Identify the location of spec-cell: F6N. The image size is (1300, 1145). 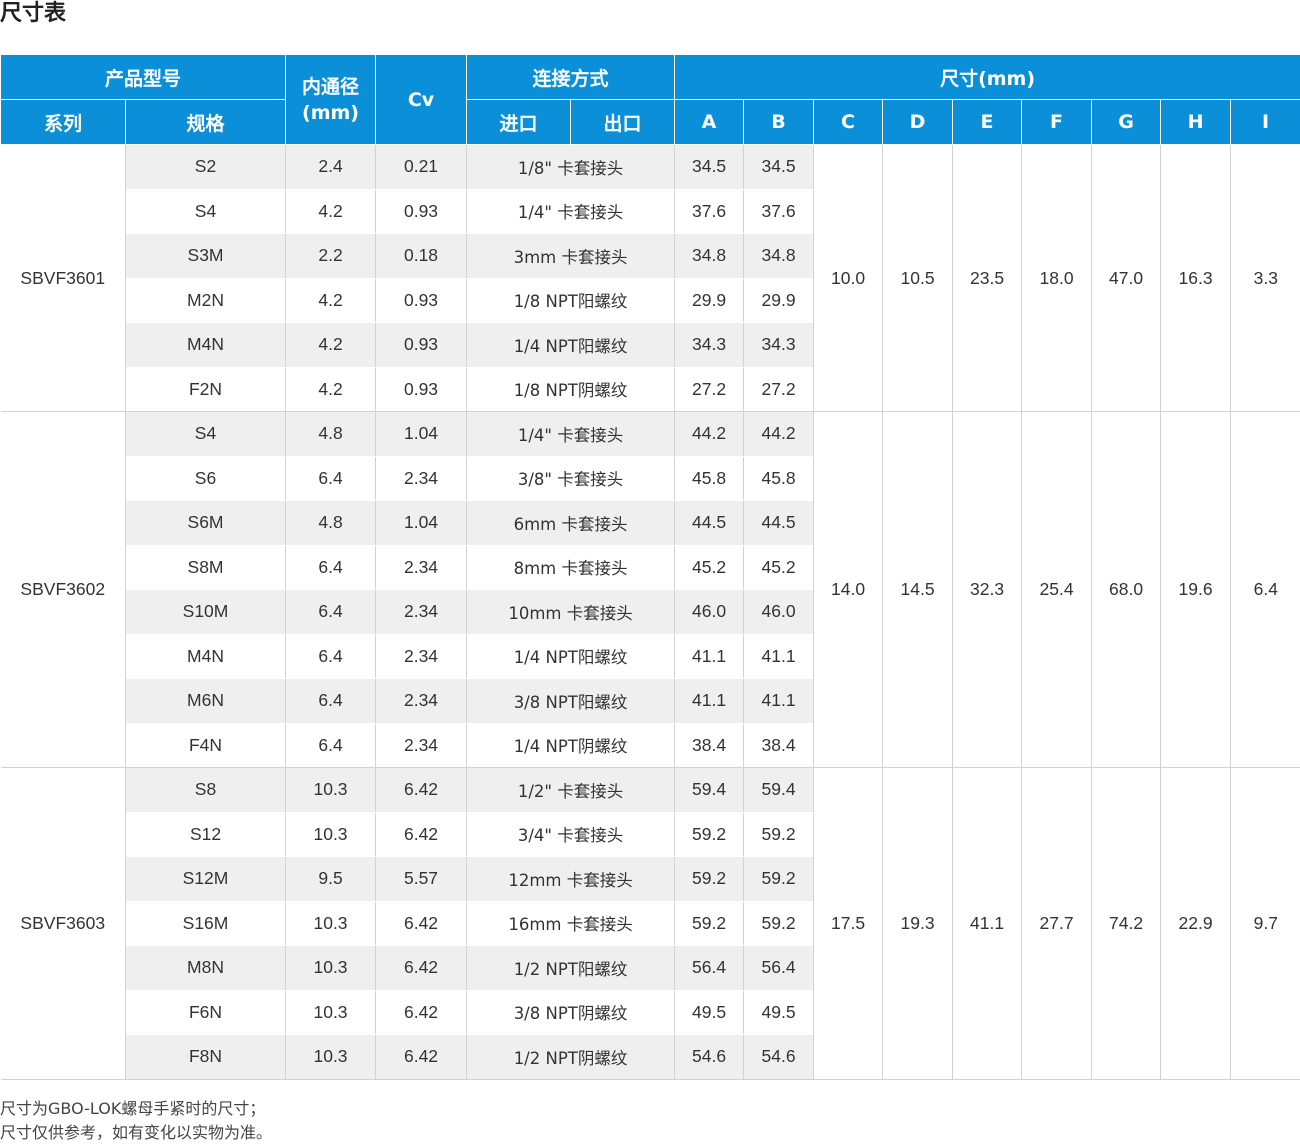
(206, 1012).